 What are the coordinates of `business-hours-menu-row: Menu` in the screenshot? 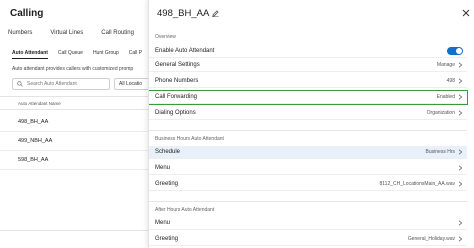 It's located at (308, 168).